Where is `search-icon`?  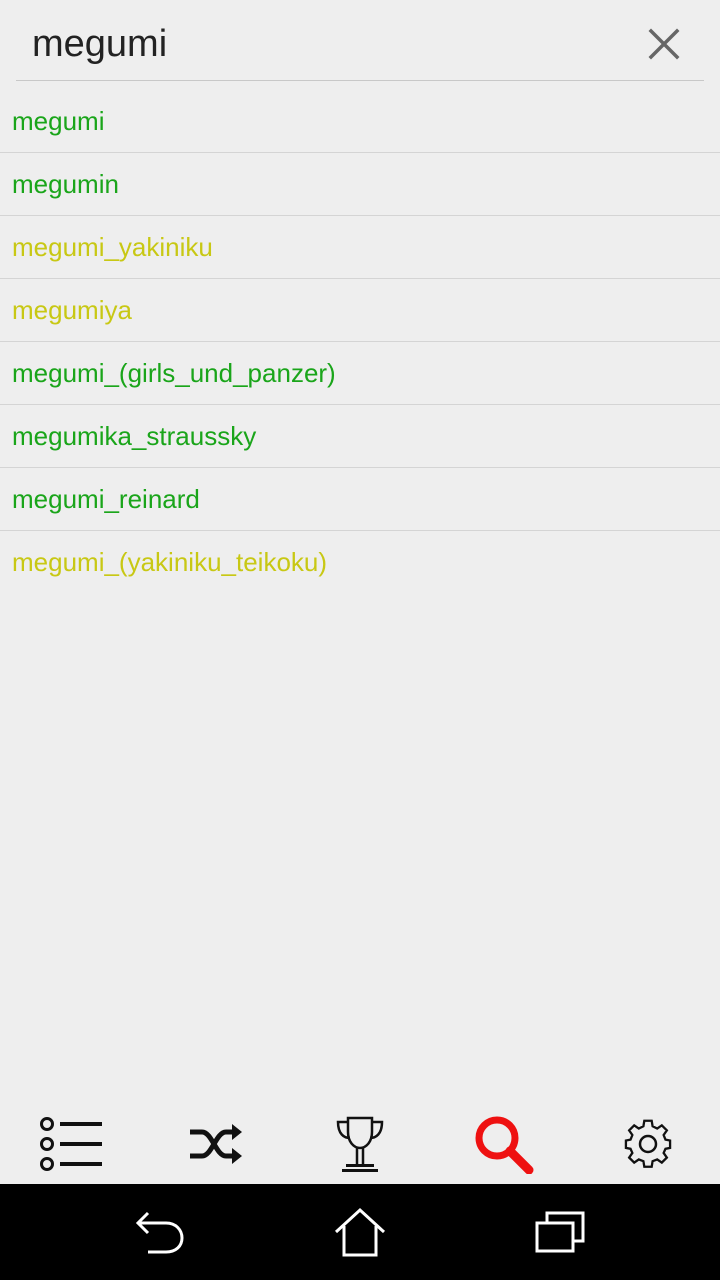
search-icon is located at coordinates (504, 1145).